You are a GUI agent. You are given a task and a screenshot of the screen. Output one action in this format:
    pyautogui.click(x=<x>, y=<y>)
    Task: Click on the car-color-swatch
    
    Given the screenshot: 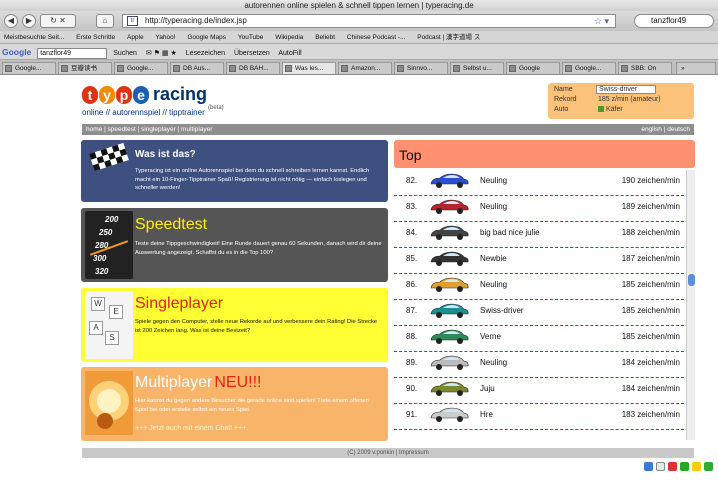 What is the action you would take?
    pyautogui.click(x=601, y=109)
    